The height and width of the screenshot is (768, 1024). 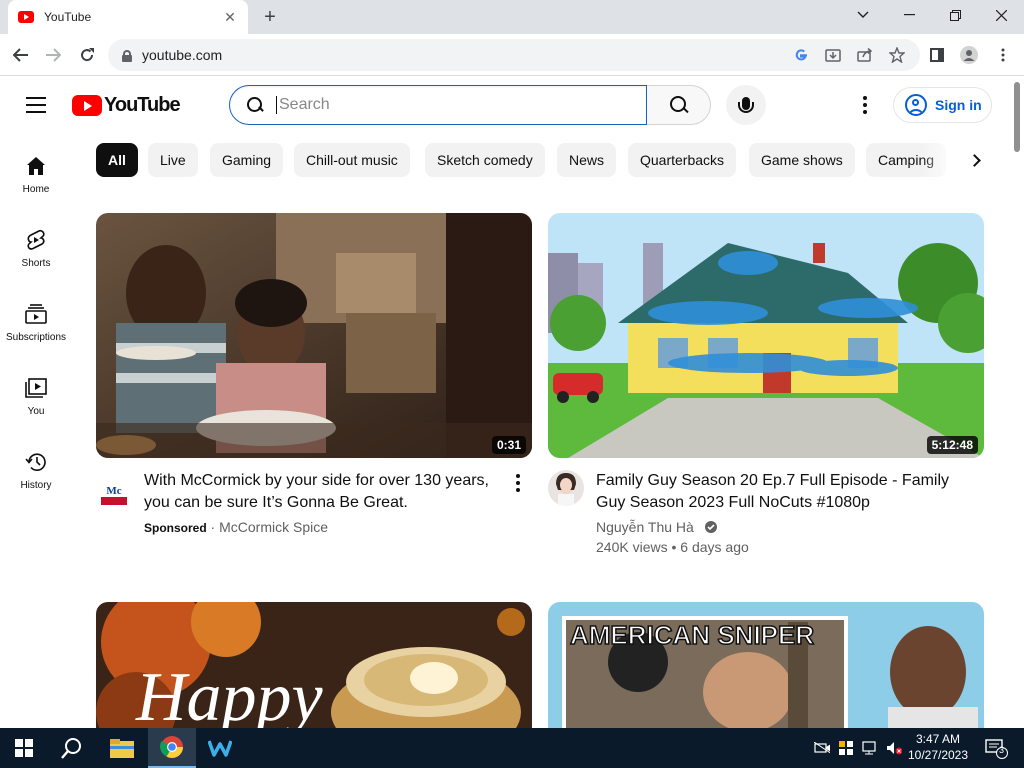 I want to click on youtube-logo: YouTube, so click(x=126, y=105).